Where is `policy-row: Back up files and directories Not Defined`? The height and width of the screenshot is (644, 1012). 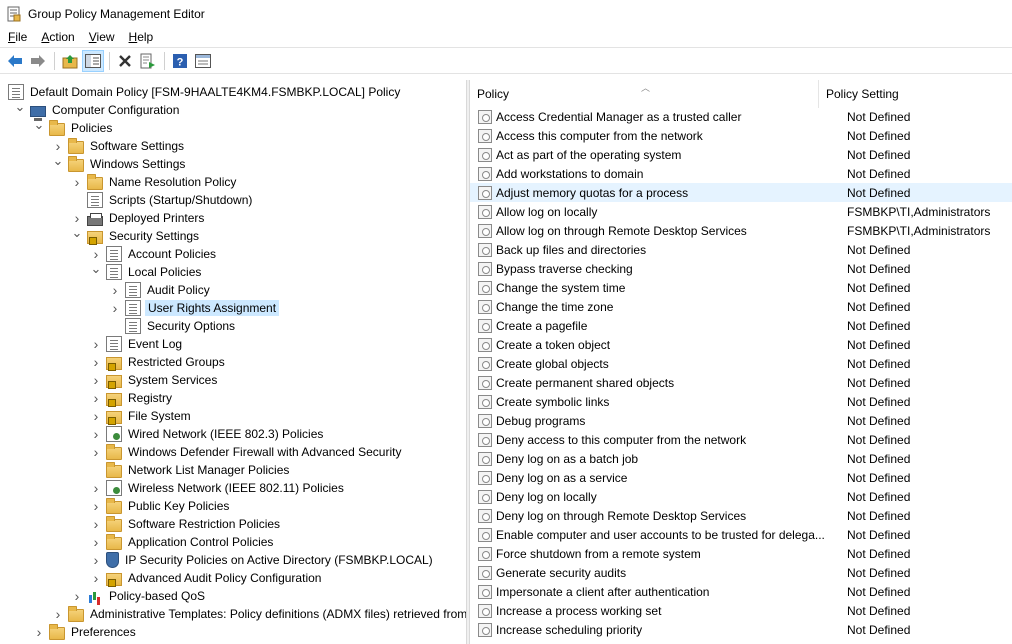 policy-row: Back up files and directories Not Defined is located at coordinates (741, 249).